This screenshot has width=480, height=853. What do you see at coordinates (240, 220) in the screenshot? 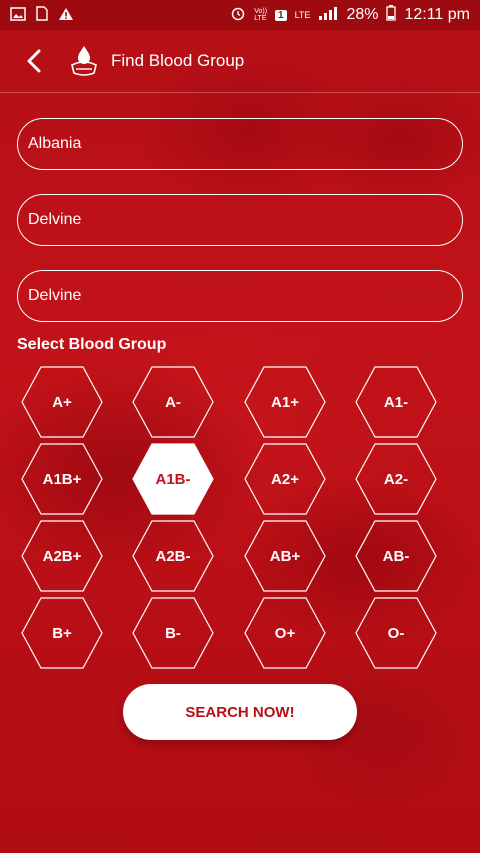
I see `state-field: Delvine` at bounding box center [240, 220].